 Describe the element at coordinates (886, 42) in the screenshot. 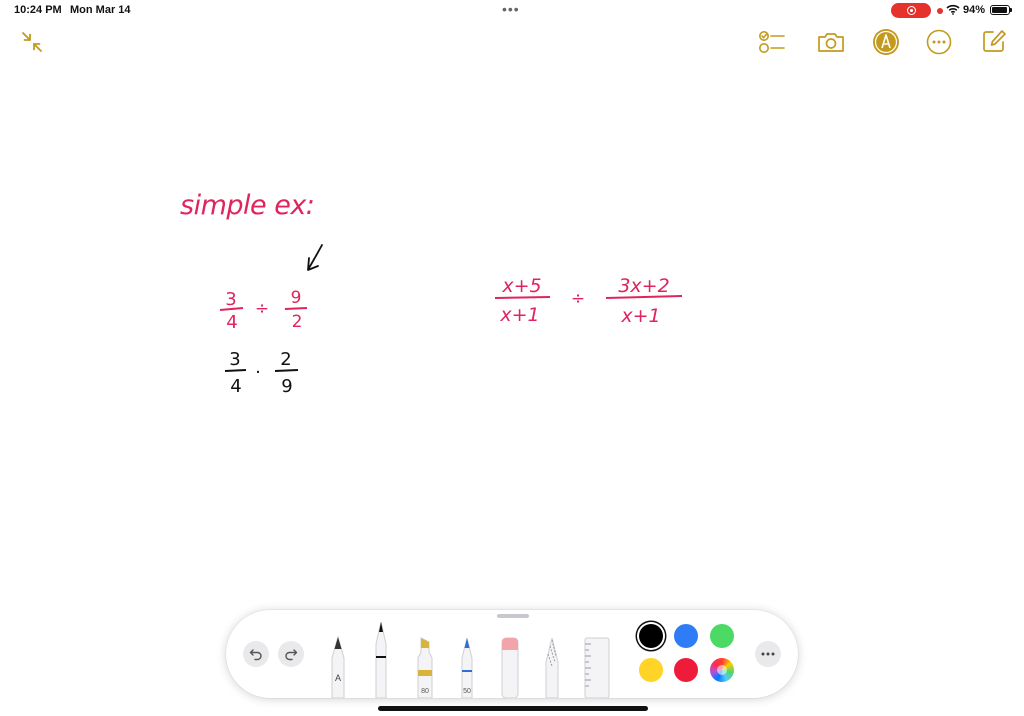

I see `markup-icon` at that location.